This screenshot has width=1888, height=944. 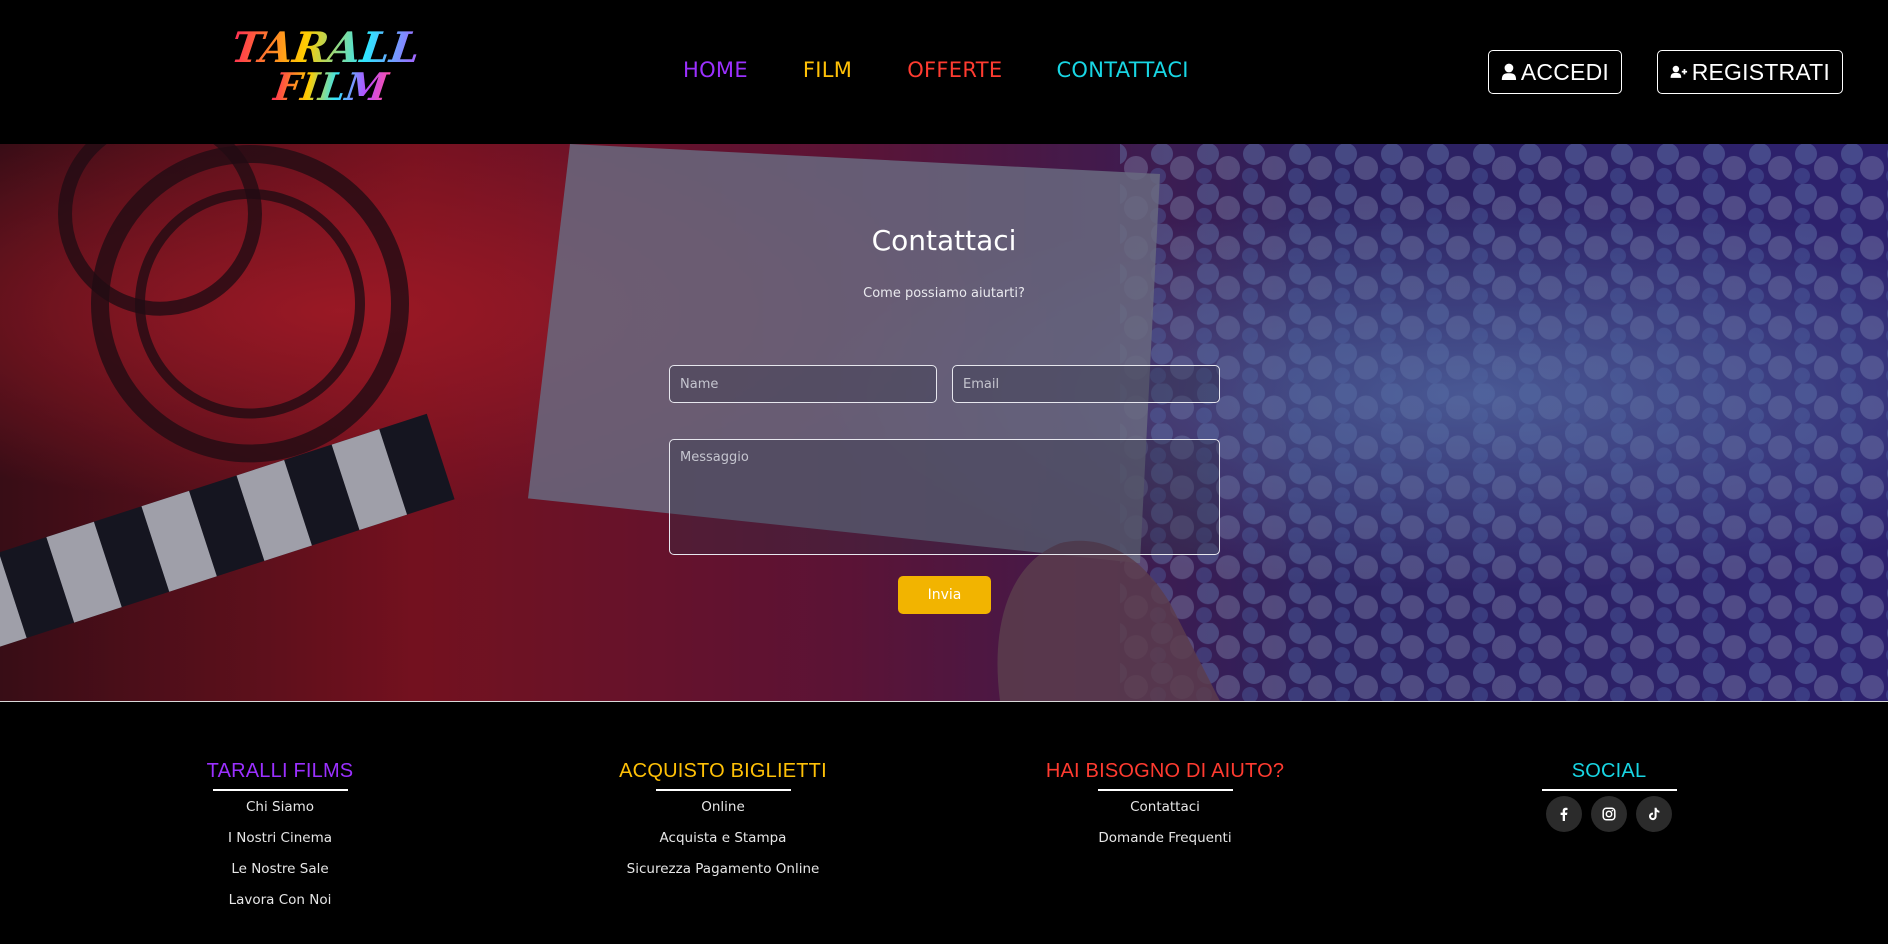 I want to click on footer-col4-divider, so click(x=1609, y=790).